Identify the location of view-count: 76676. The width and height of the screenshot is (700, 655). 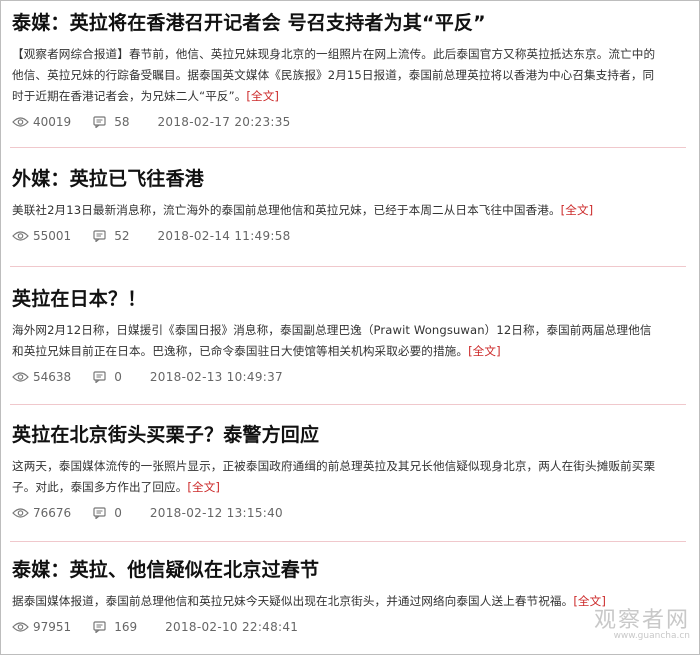
(52, 513).